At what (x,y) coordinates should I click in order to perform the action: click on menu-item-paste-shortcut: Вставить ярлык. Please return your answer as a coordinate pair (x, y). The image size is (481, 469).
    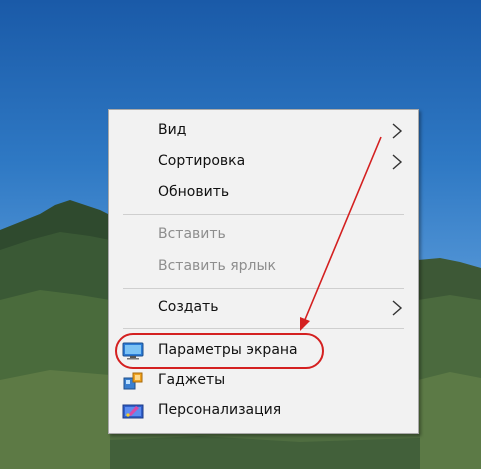
    Looking at the image, I should click on (263, 267).